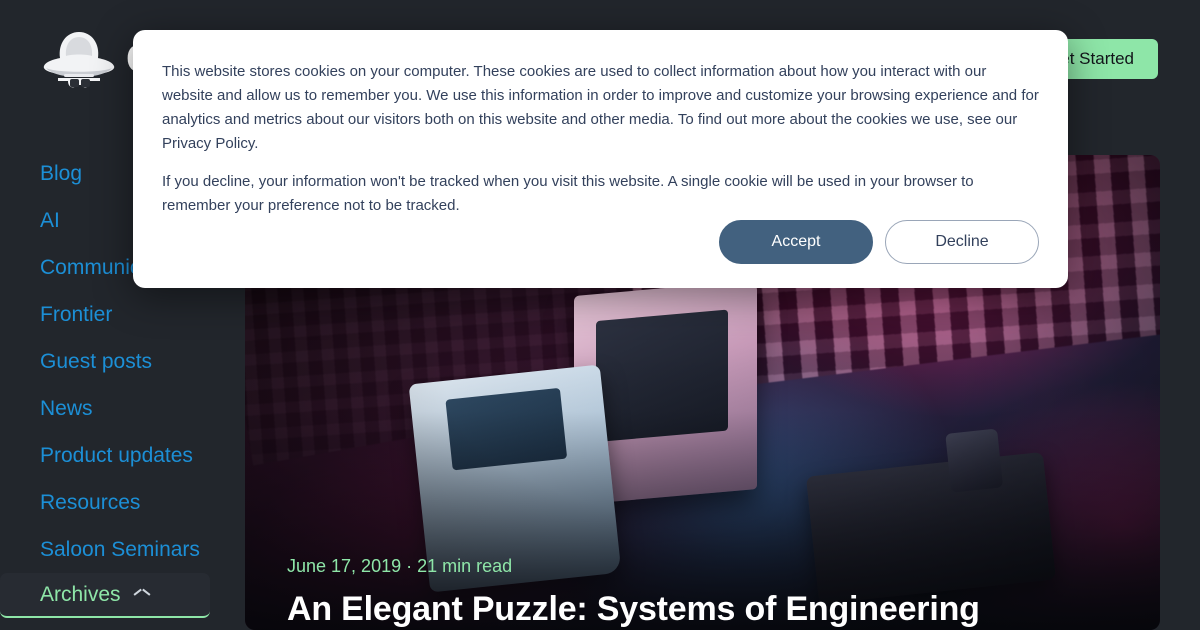 This screenshot has height=630, width=1200. Describe the element at coordinates (962, 242) in the screenshot. I see `cookie-decline-button: Decline` at that location.